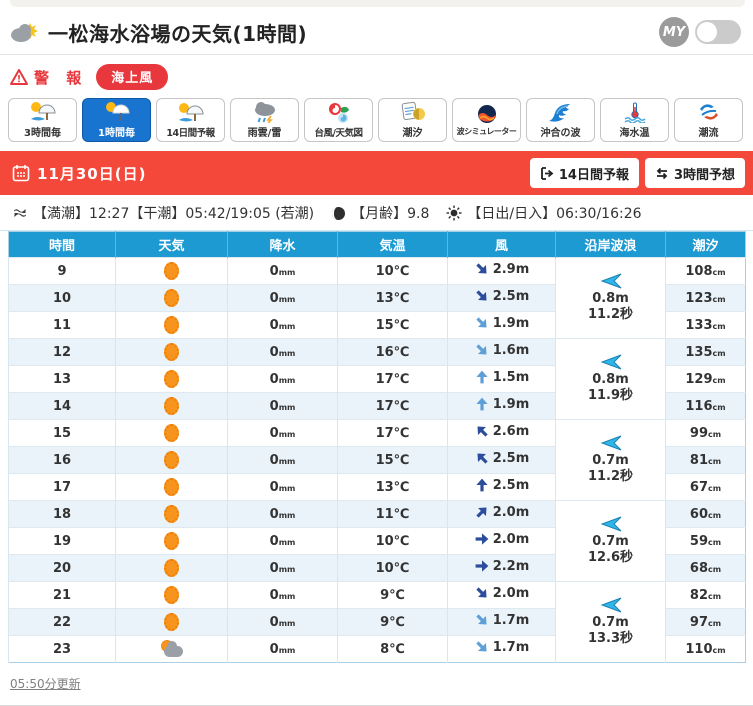  What do you see at coordinates (42, 120) in the screenshot?
I see `tab-3hourly: 3時間毎` at bounding box center [42, 120].